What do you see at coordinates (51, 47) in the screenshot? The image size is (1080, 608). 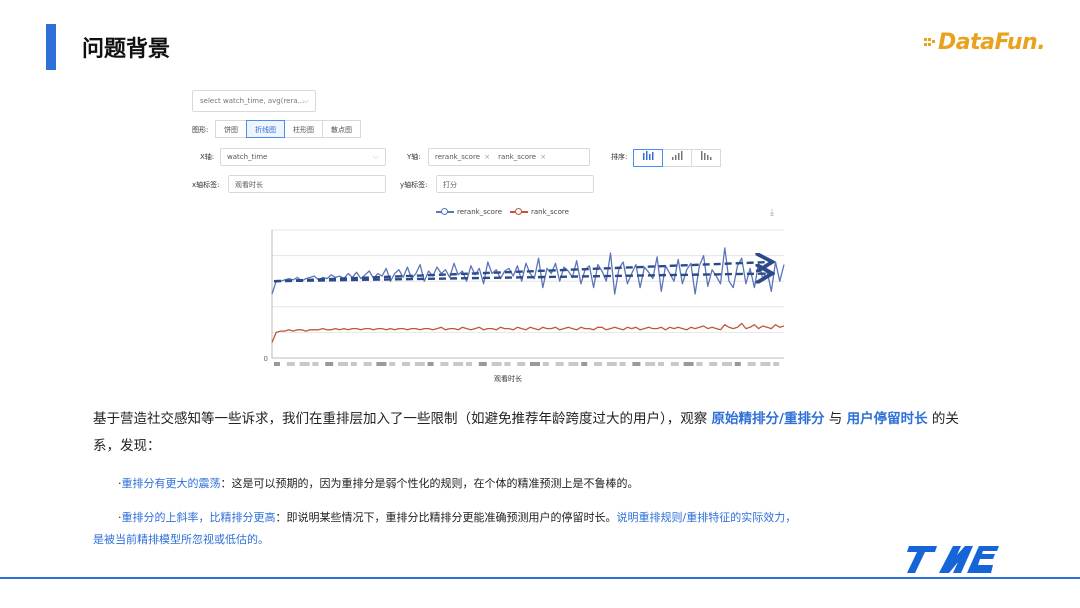 I see `title-accent-bar` at bounding box center [51, 47].